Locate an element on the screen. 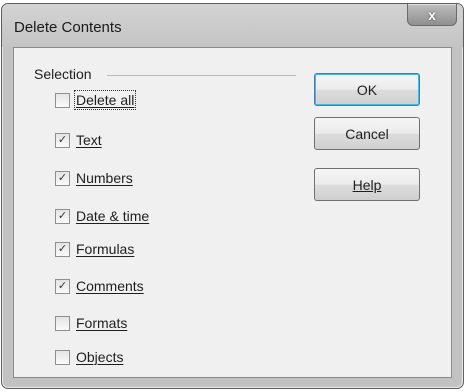 This screenshot has width=469, height=392. option-comments: ✓ Comments is located at coordinates (99, 286).